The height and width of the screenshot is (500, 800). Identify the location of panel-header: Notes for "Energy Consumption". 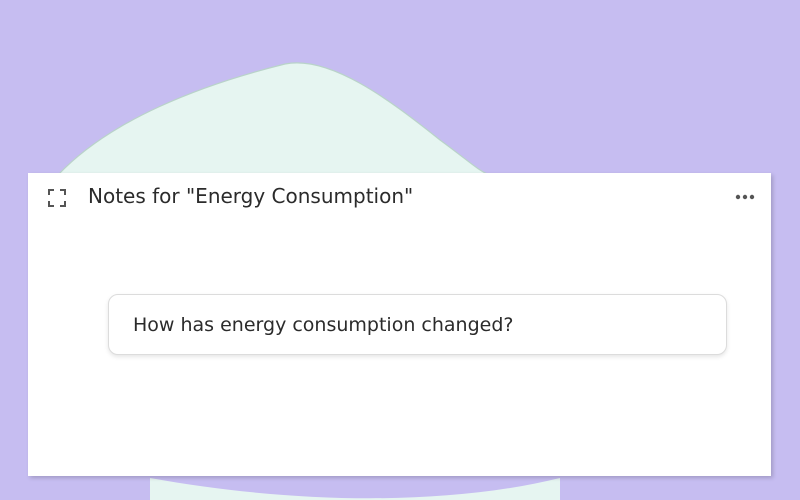
(399, 198).